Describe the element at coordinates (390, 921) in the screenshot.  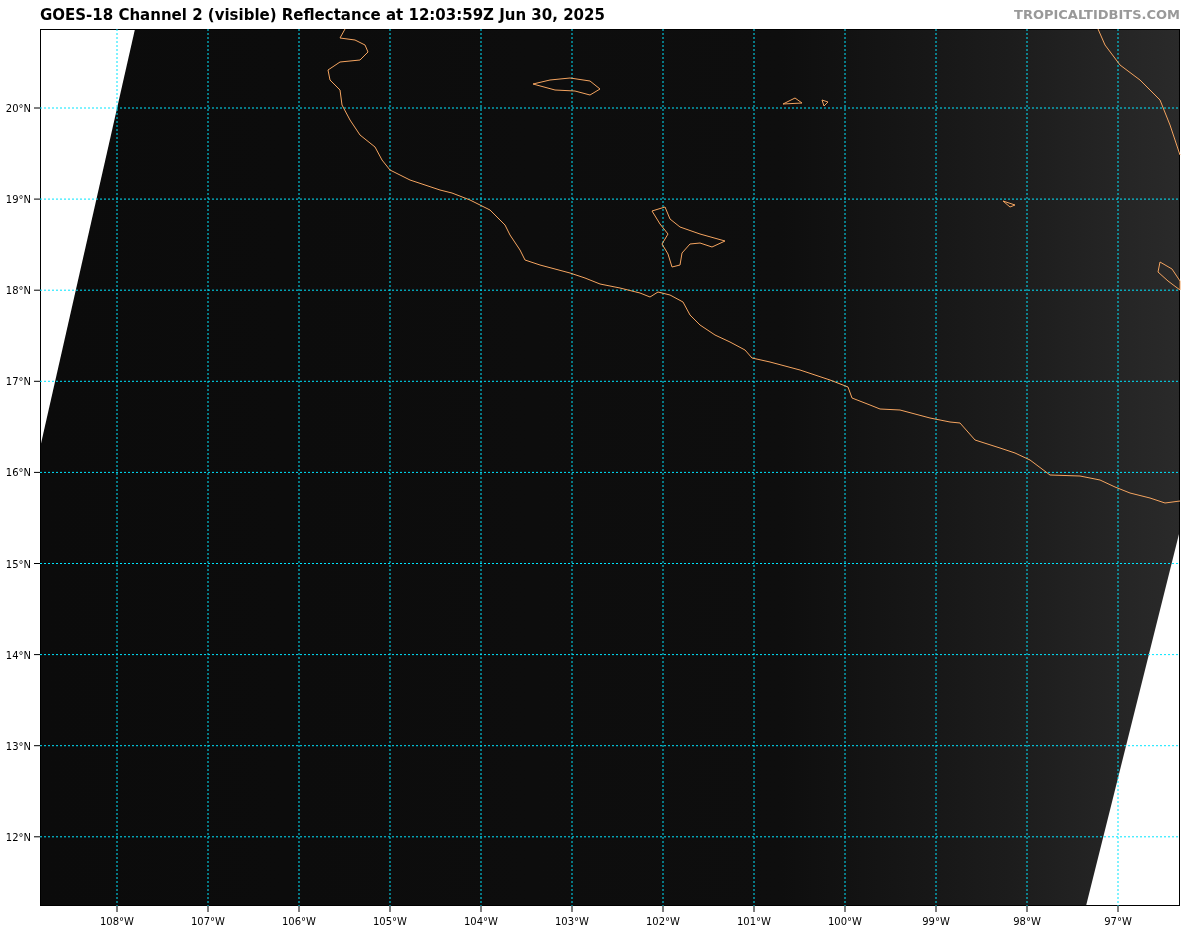
I see `longitude-label: 105°W` at that location.